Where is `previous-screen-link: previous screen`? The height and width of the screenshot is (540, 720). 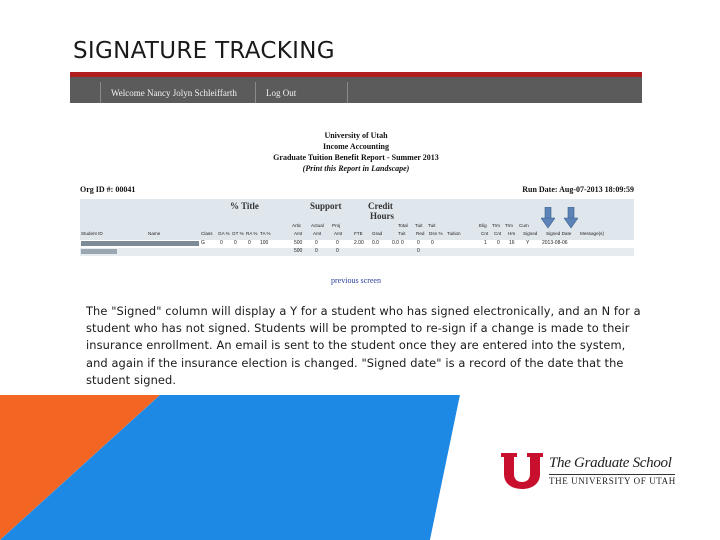
previous-screen-link: previous screen is located at coordinates (356, 280).